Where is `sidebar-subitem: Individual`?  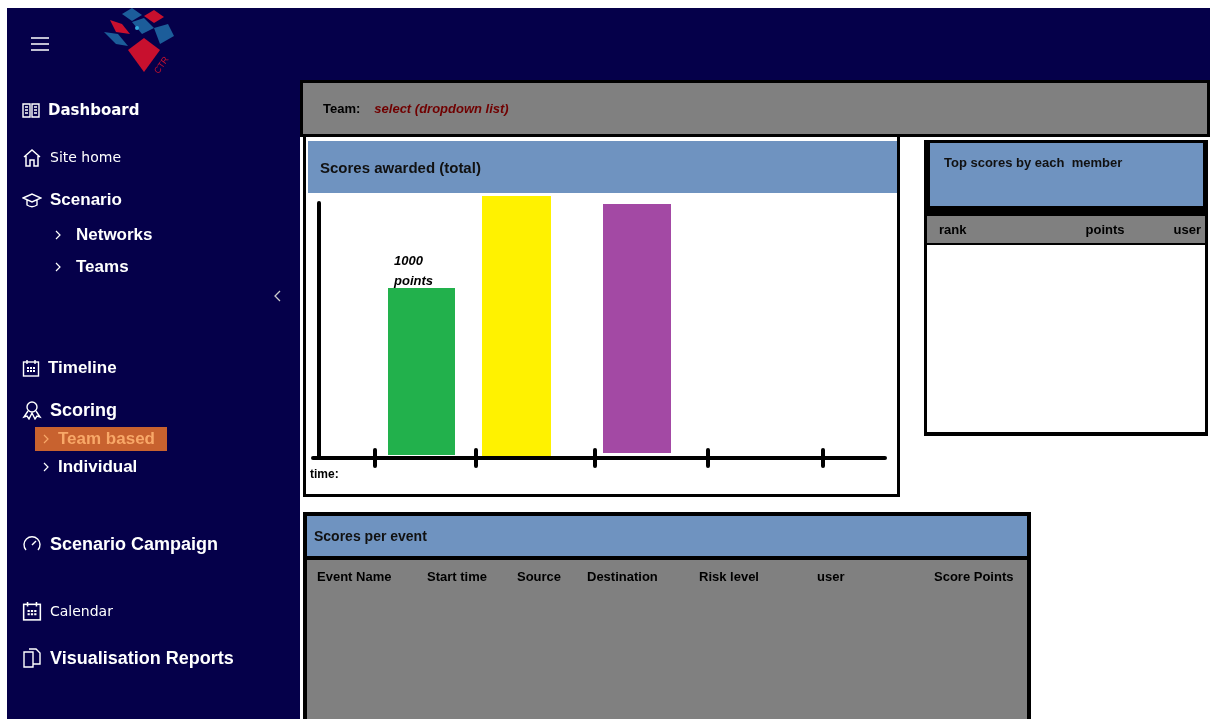 sidebar-subitem: Individual is located at coordinates (92, 467).